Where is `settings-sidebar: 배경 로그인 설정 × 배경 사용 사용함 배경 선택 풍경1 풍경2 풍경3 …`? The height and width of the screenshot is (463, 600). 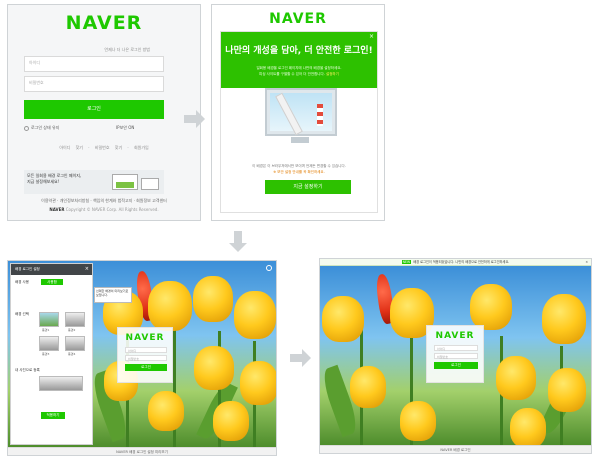 settings-sidebar: 배경 로그인 설정 × 배경 사용 사용함 배경 선택 풍경1 풍경2 풍경3 … is located at coordinates (51, 354).